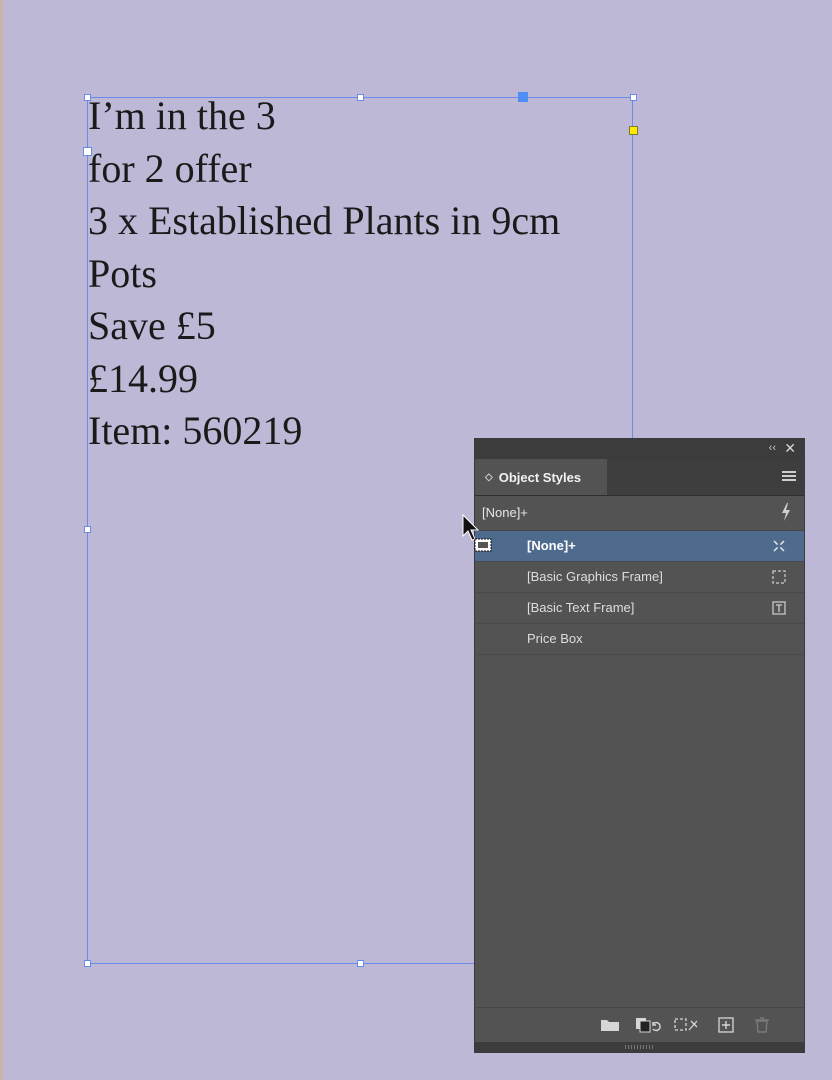  Describe the element at coordinates (182, 115) in the screenshot. I see `story-line: I’m in the 3` at that location.